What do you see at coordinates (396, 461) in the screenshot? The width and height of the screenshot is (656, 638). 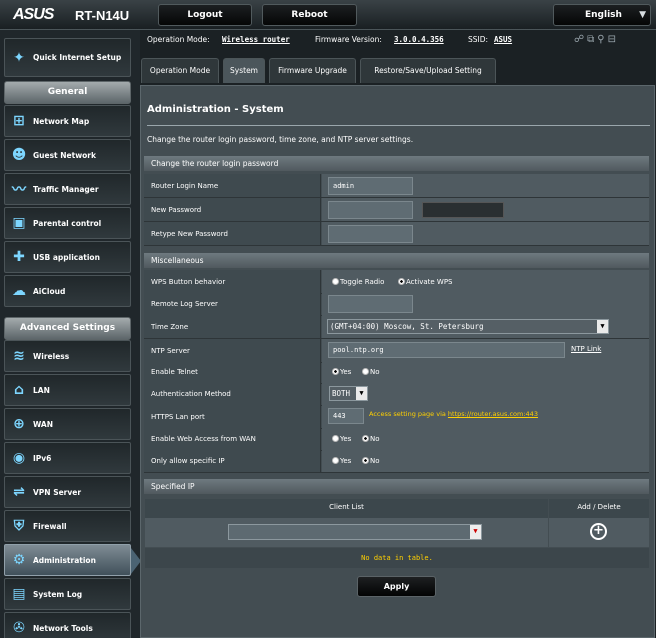 I see `only-specific-ip-row: Only allow specific IP Yes No` at bounding box center [396, 461].